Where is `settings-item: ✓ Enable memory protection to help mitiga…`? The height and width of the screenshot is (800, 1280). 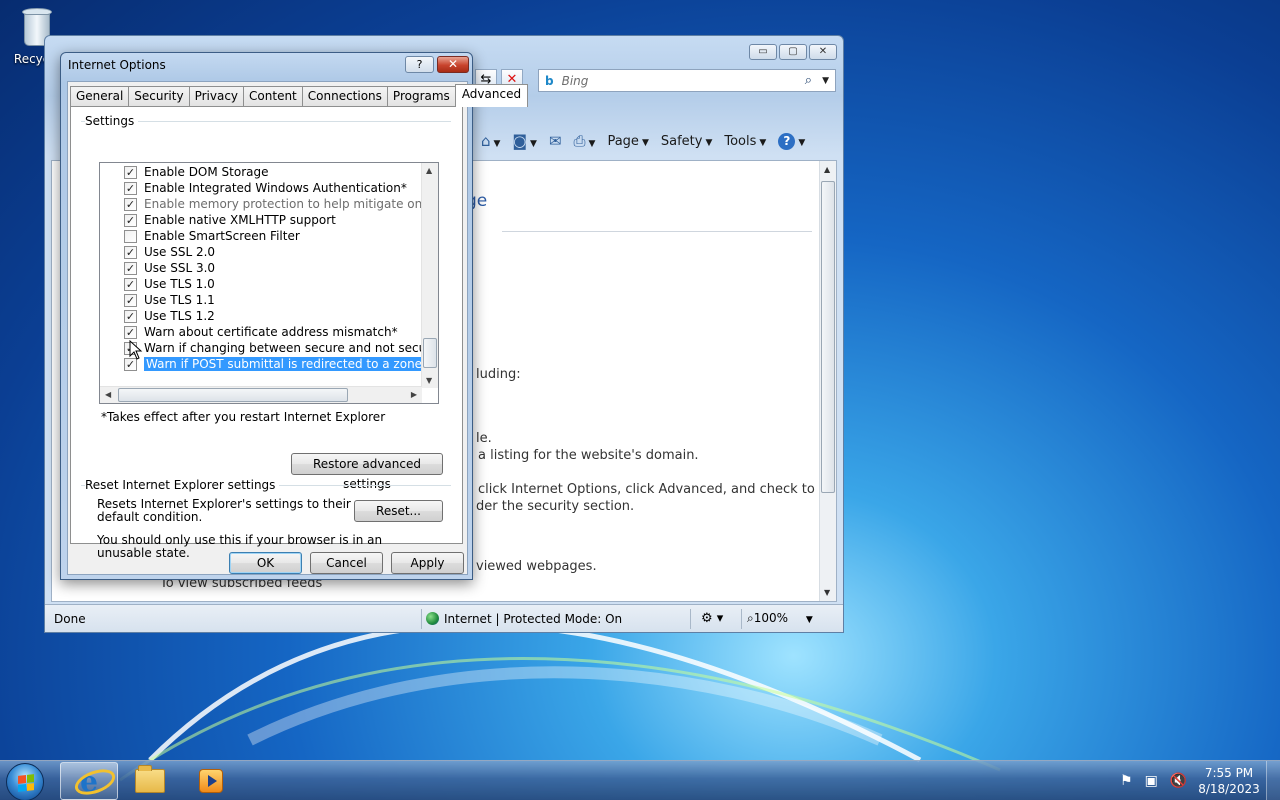 settings-item: ✓ Enable memory protection to help mitiga… is located at coordinates (269, 204).